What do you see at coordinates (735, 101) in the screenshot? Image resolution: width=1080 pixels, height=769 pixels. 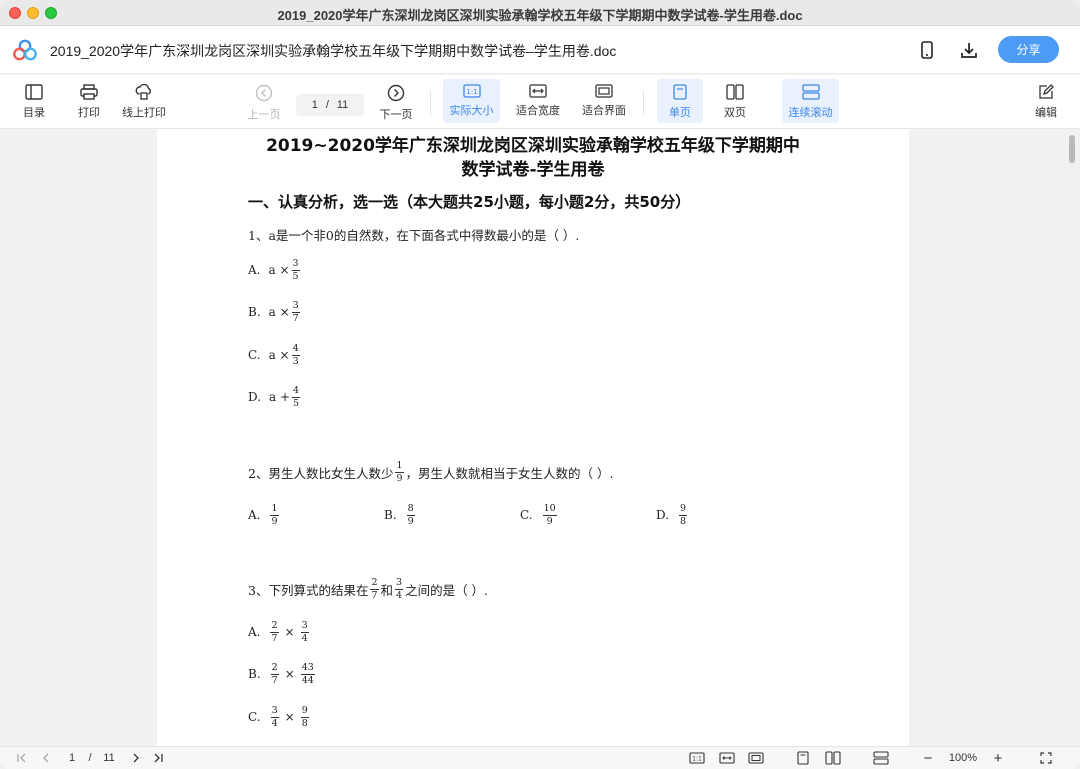 I see `double-page-button: 双页` at bounding box center [735, 101].